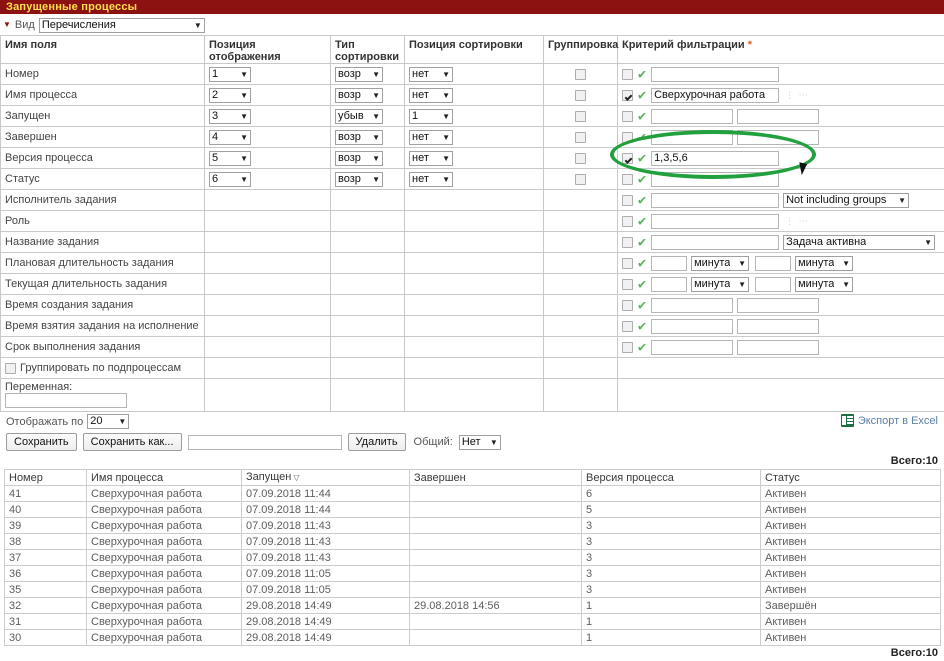 Image resolution: width=944 pixels, height=661 pixels. I want to click on shared-select: Нет ▼, so click(480, 442).